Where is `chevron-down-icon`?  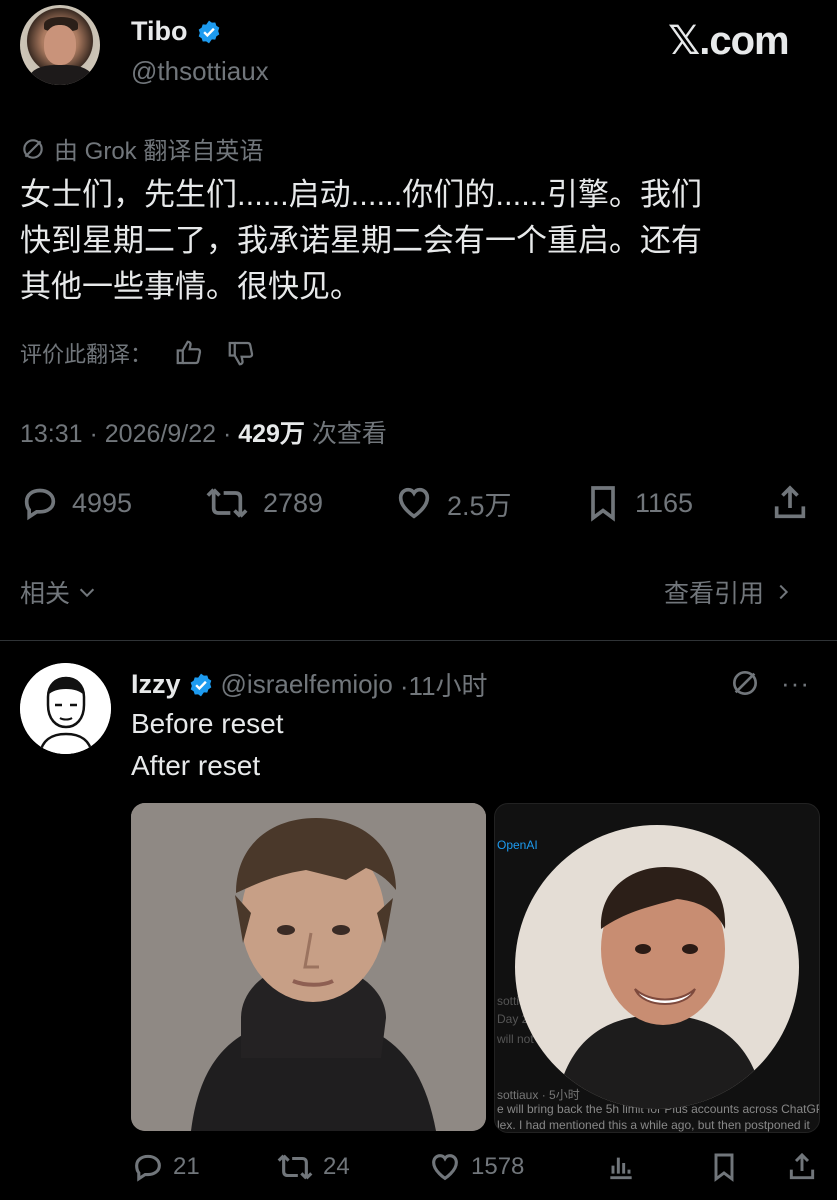
chevron-down-icon is located at coordinates (87, 593).